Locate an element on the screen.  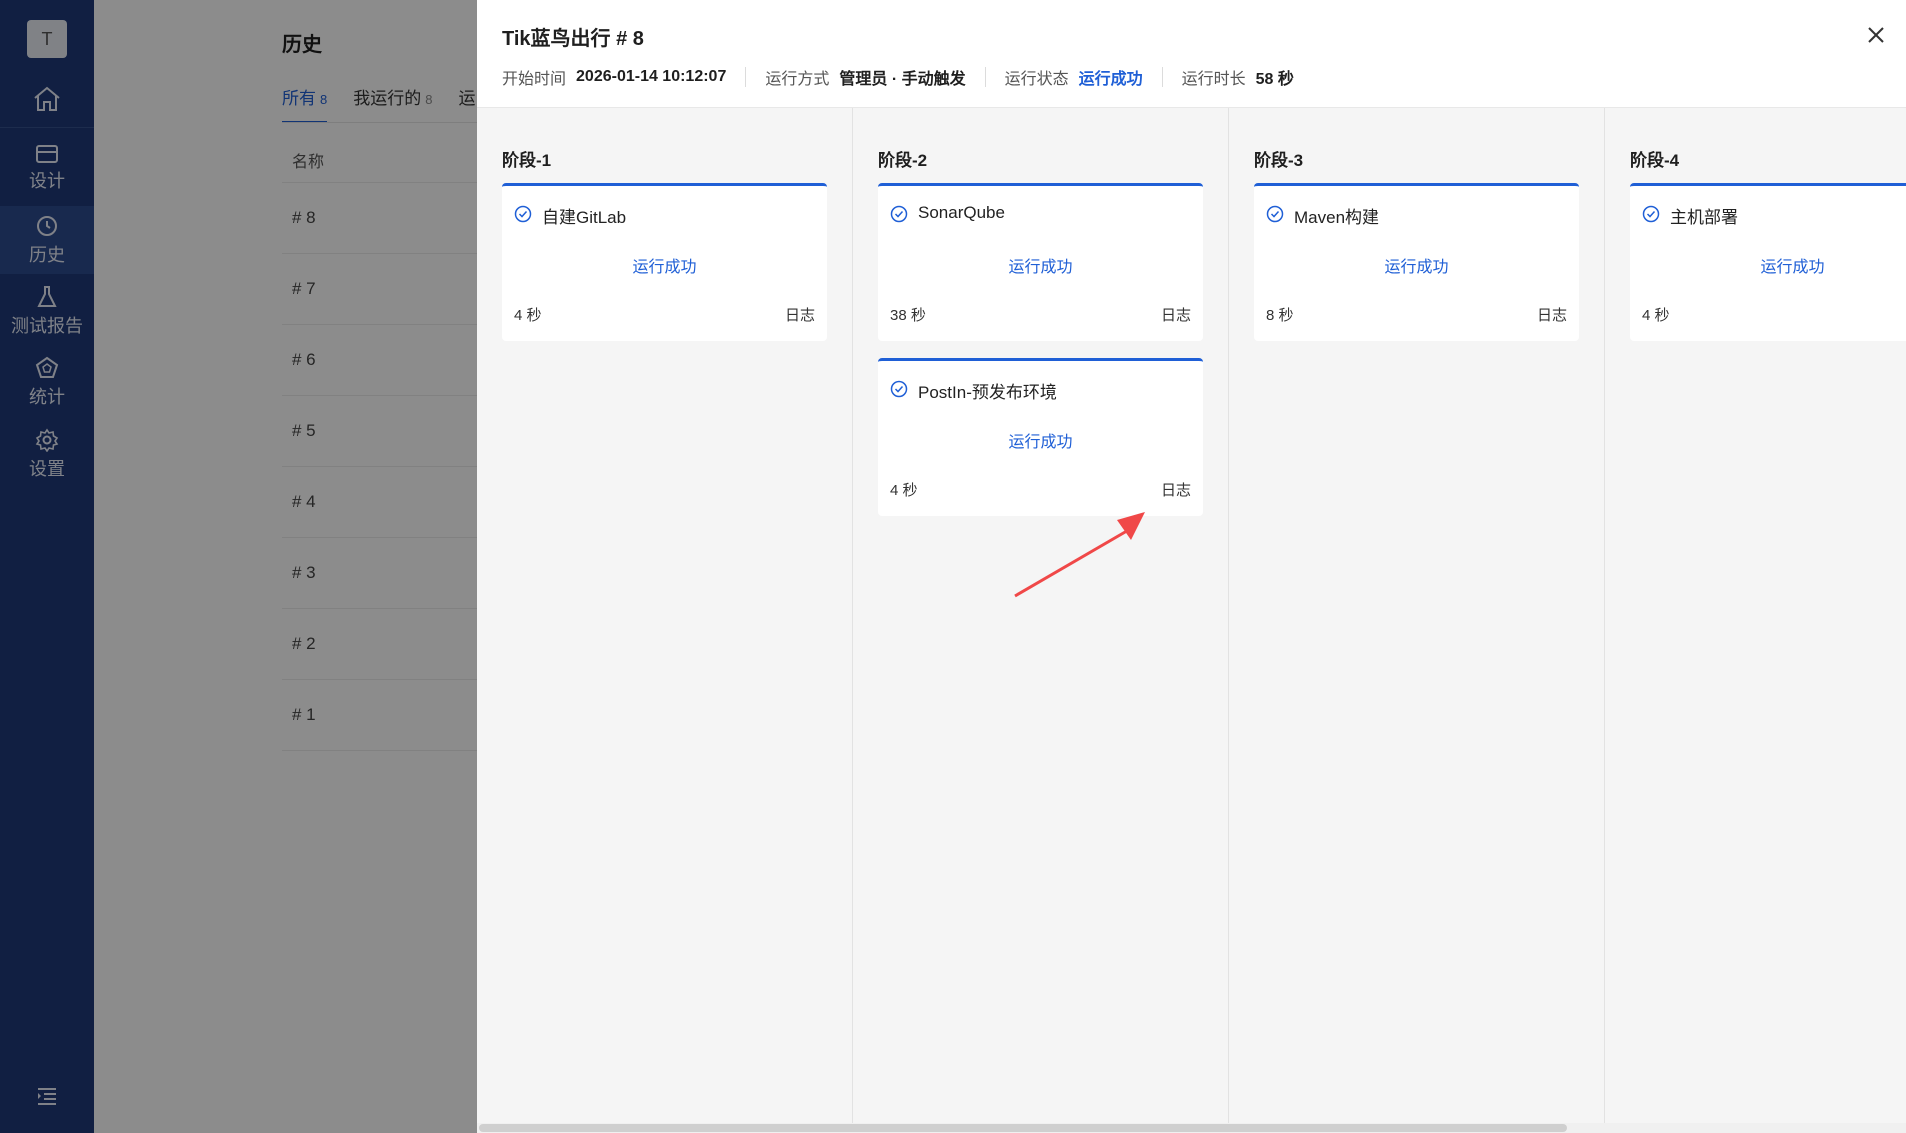
task-name: PostIn-预发布环境 is located at coordinates (987, 392).